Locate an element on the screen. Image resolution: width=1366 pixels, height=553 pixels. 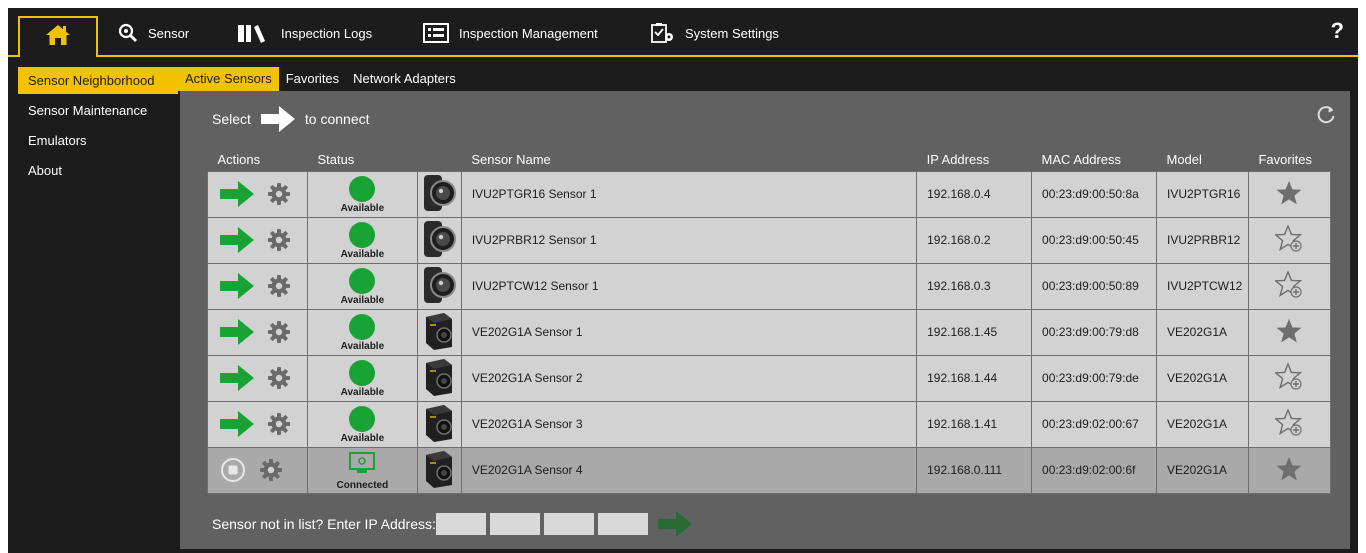
nav-inspection-management: Inspection Management is located at coordinates (510, 33).